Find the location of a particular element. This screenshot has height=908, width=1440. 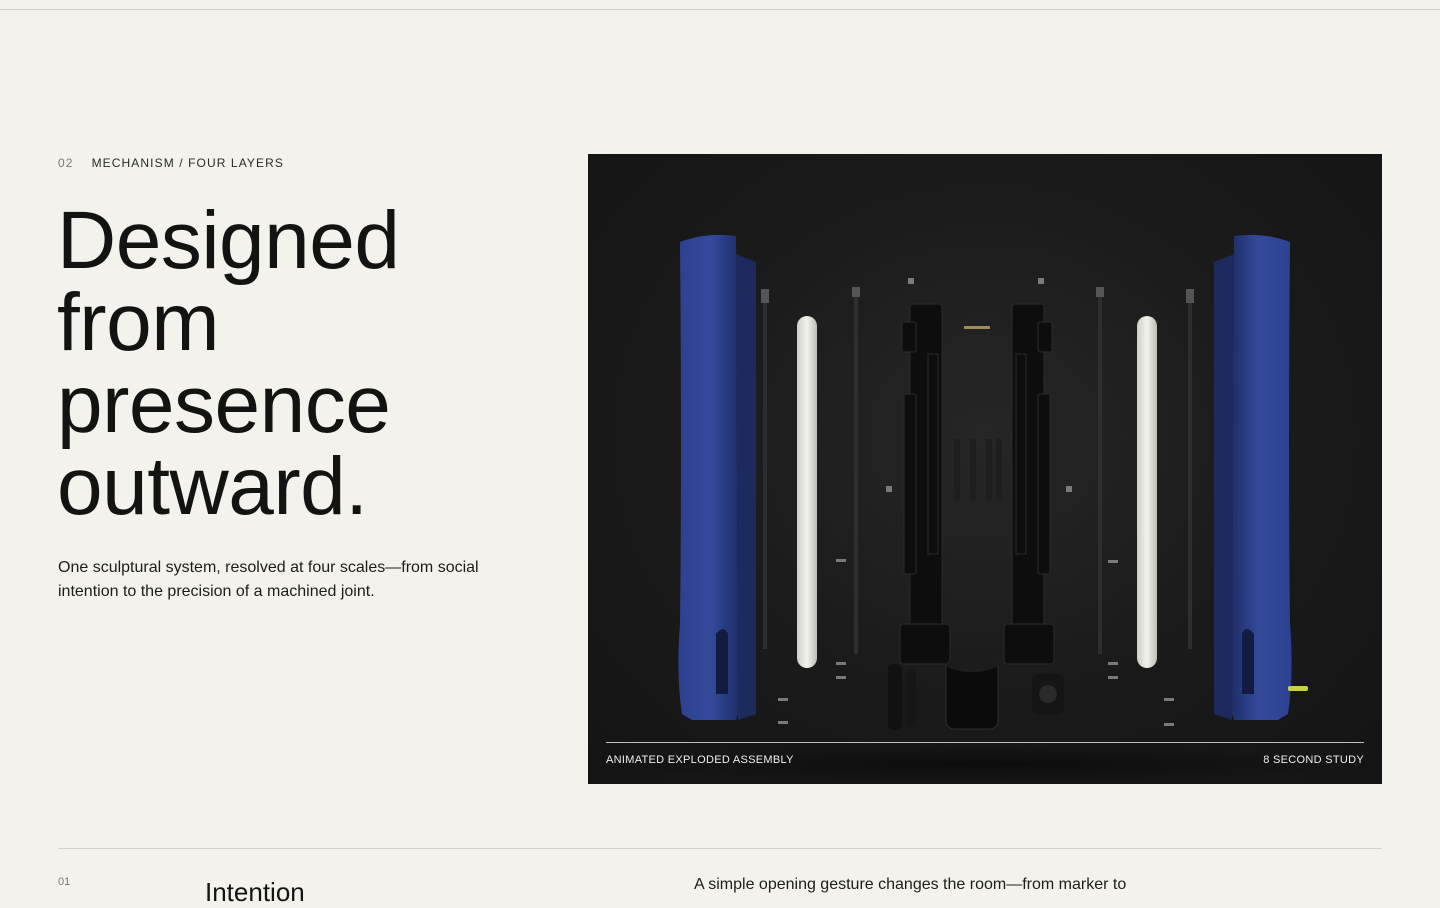

next-section-number: 01 is located at coordinates (64, 882).